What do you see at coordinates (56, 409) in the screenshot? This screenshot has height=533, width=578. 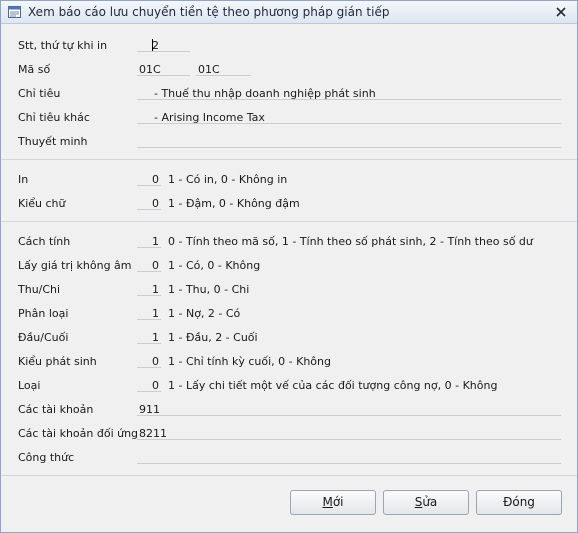 I see `cac-tai-khoan-label: Các tài khoản` at bounding box center [56, 409].